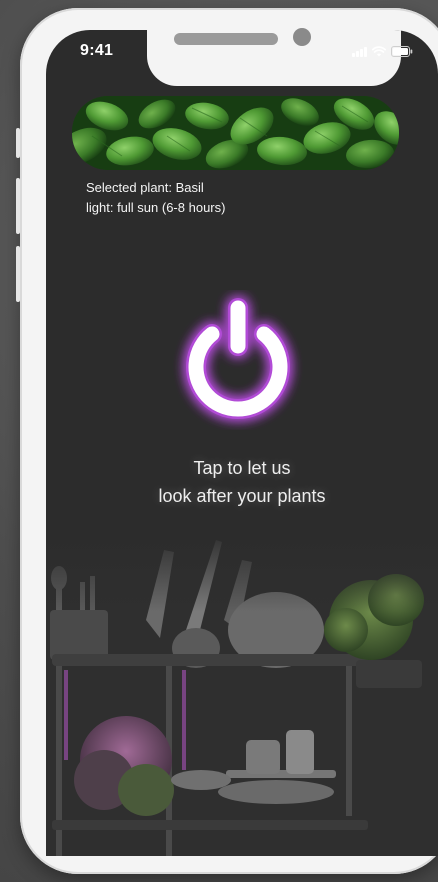 This screenshot has height=882, width=438. Describe the element at coordinates (156, 207) in the screenshot. I see `light-requirement-label: light: full sun (6-8 hours)` at that location.